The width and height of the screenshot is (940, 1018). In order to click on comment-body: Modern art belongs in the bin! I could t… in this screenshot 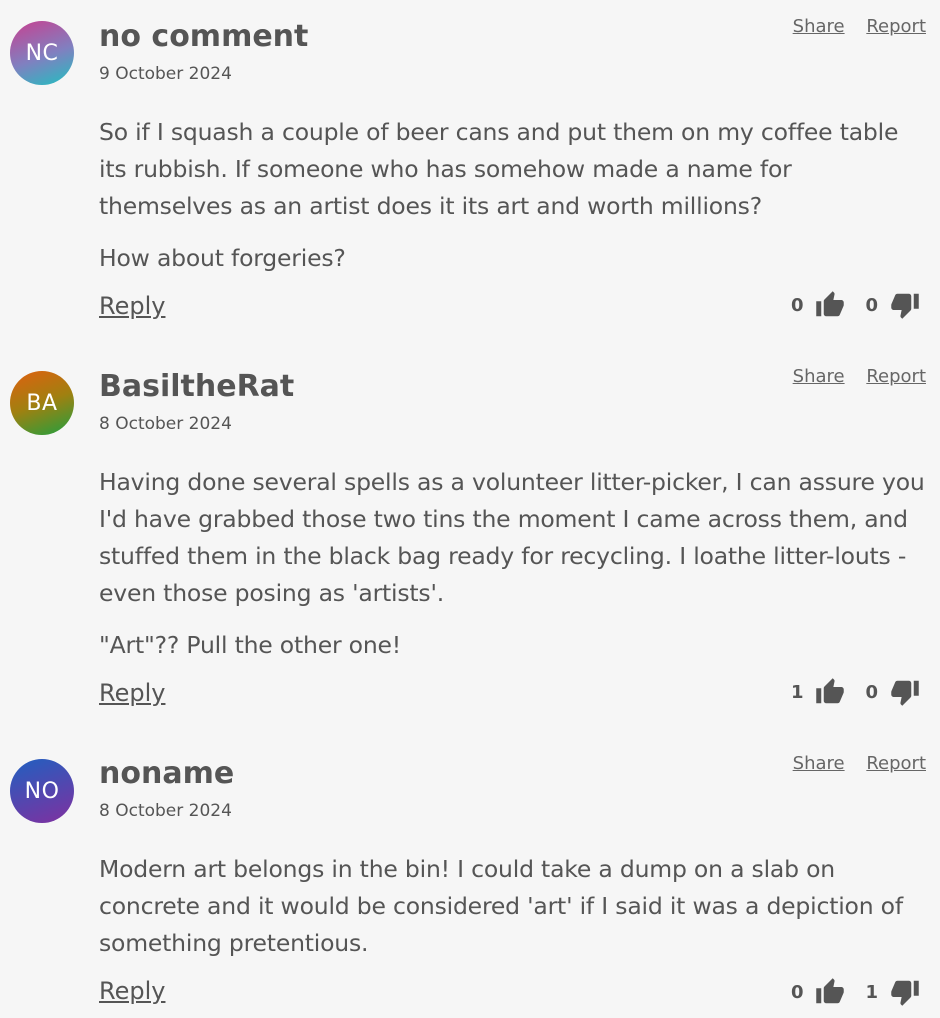, I will do `click(515, 914)`.